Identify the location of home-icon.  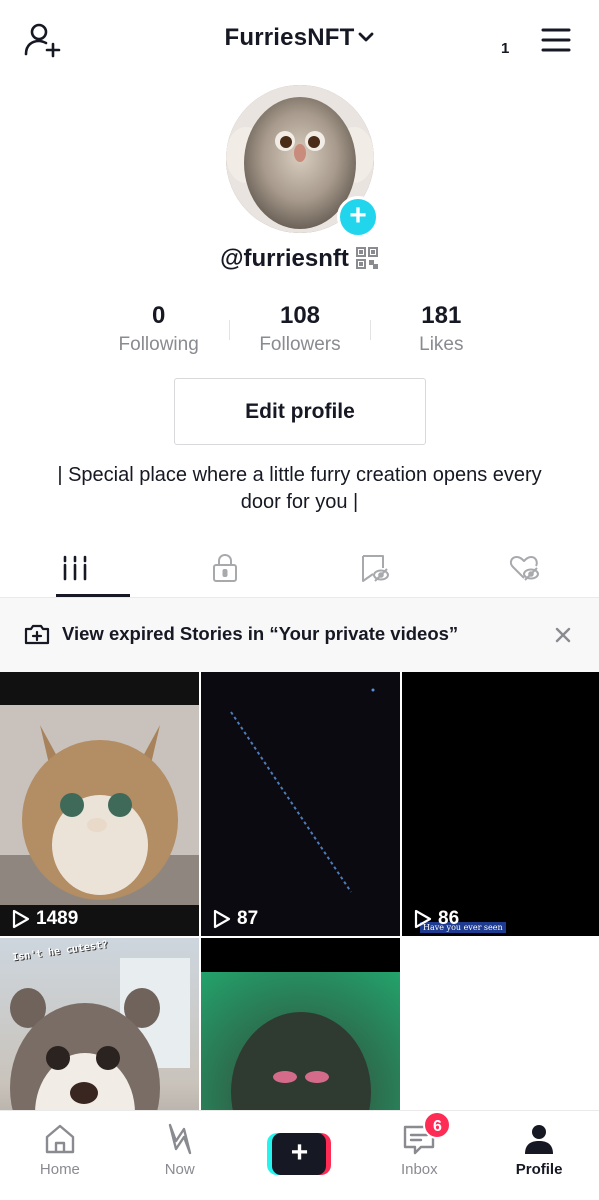
(60, 1139).